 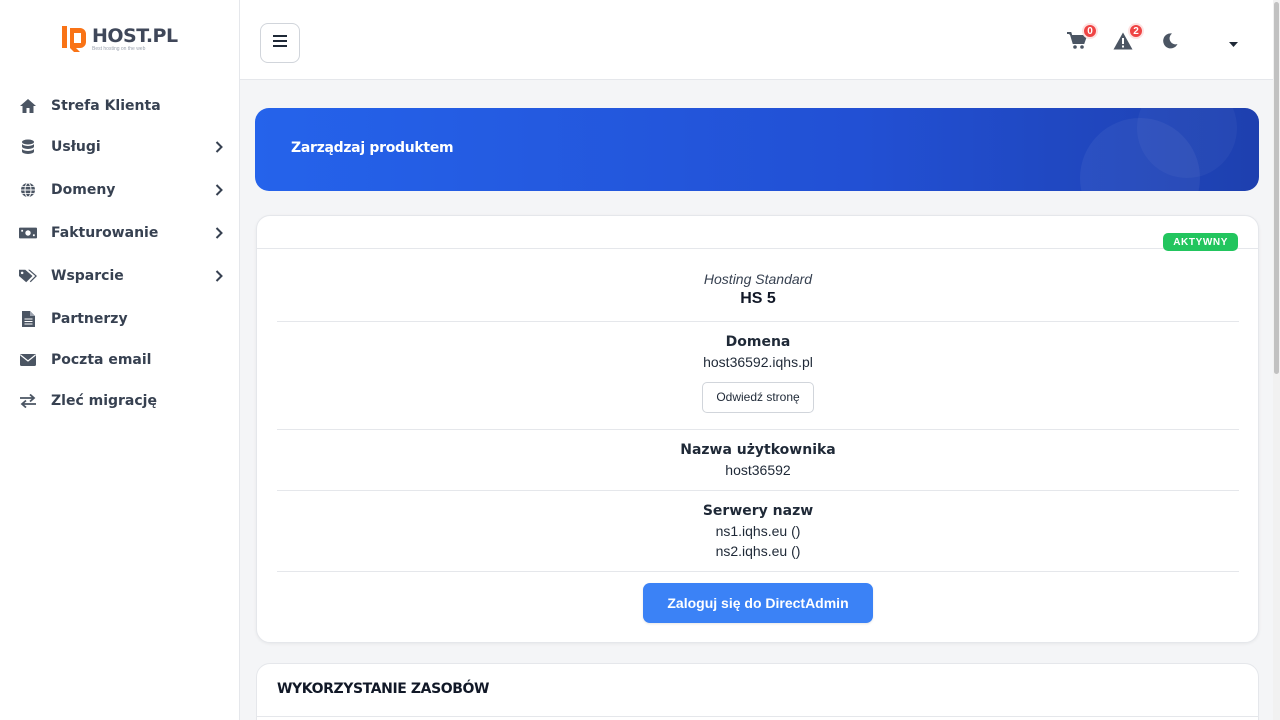 What do you see at coordinates (758, 460) in the screenshot?
I see `username-section: Nazwa użytkownika host36592` at bounding box center [758, 460].